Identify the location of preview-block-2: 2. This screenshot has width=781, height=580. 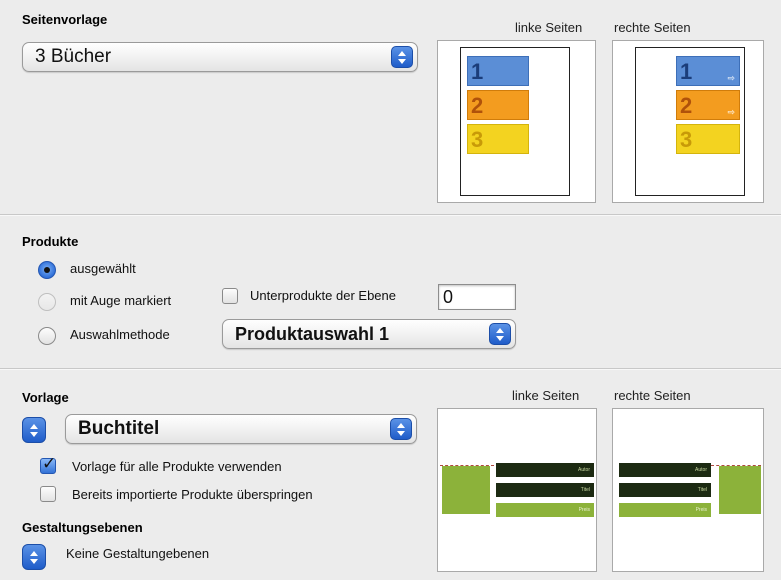
(498, 105).